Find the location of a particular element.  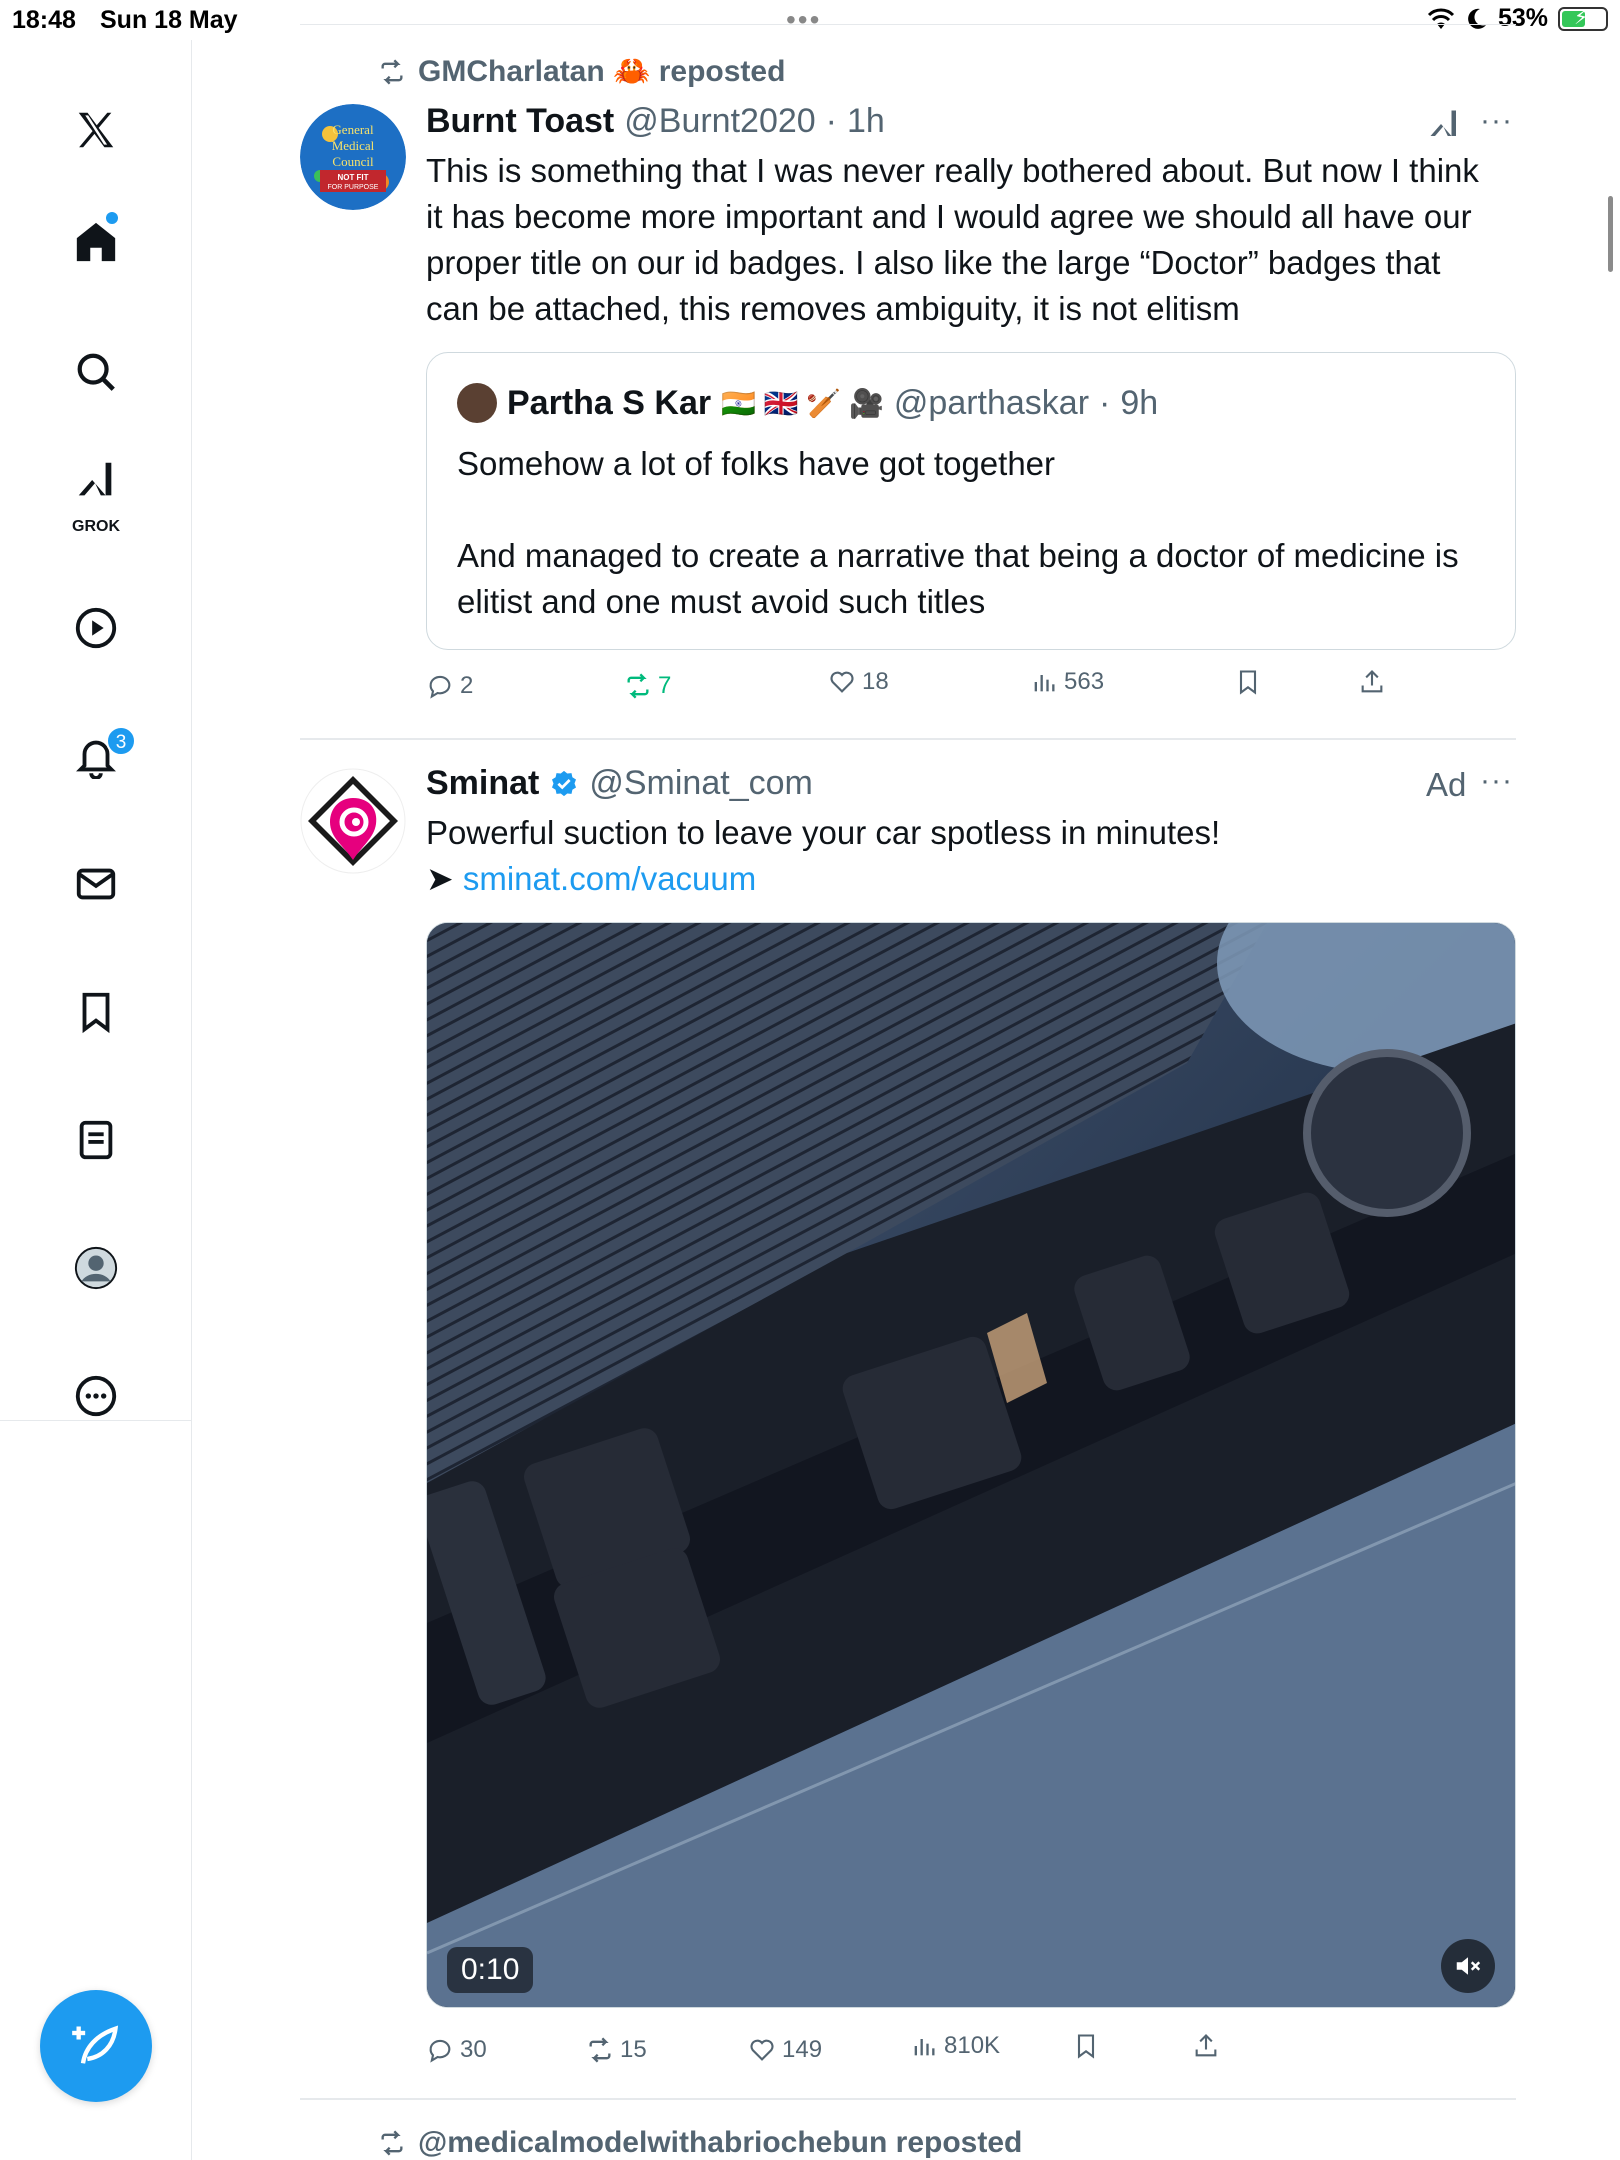

repost-count: 15 is located at coordinates (633, 2049).